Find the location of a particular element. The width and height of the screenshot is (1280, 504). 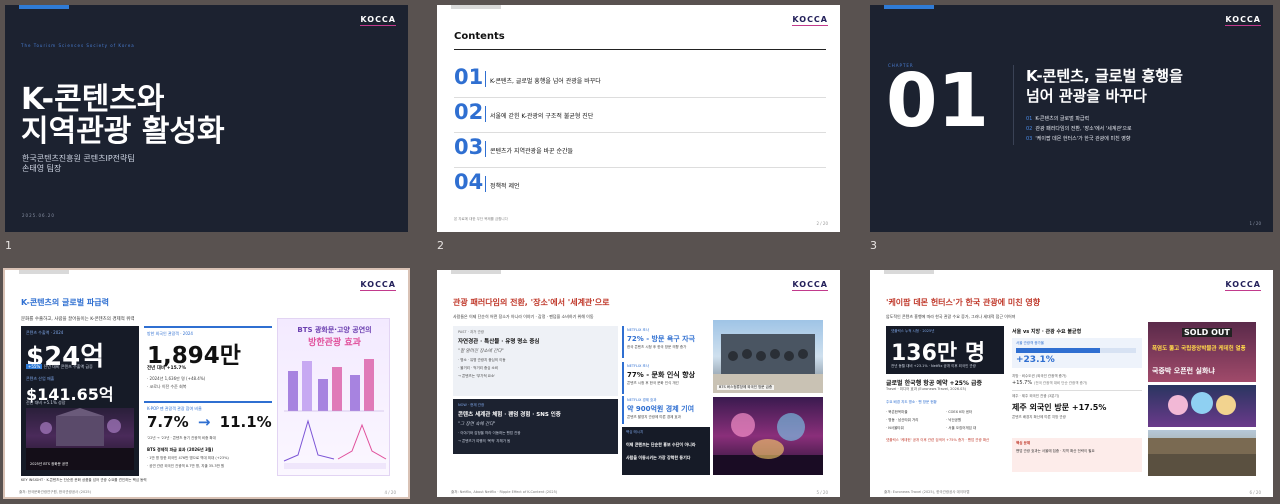

lead-text: 문화를 수출하고, 사람을 끌어들이는 K-콘텐츠의 경제적 위력 is located at coordinates (78, 319).